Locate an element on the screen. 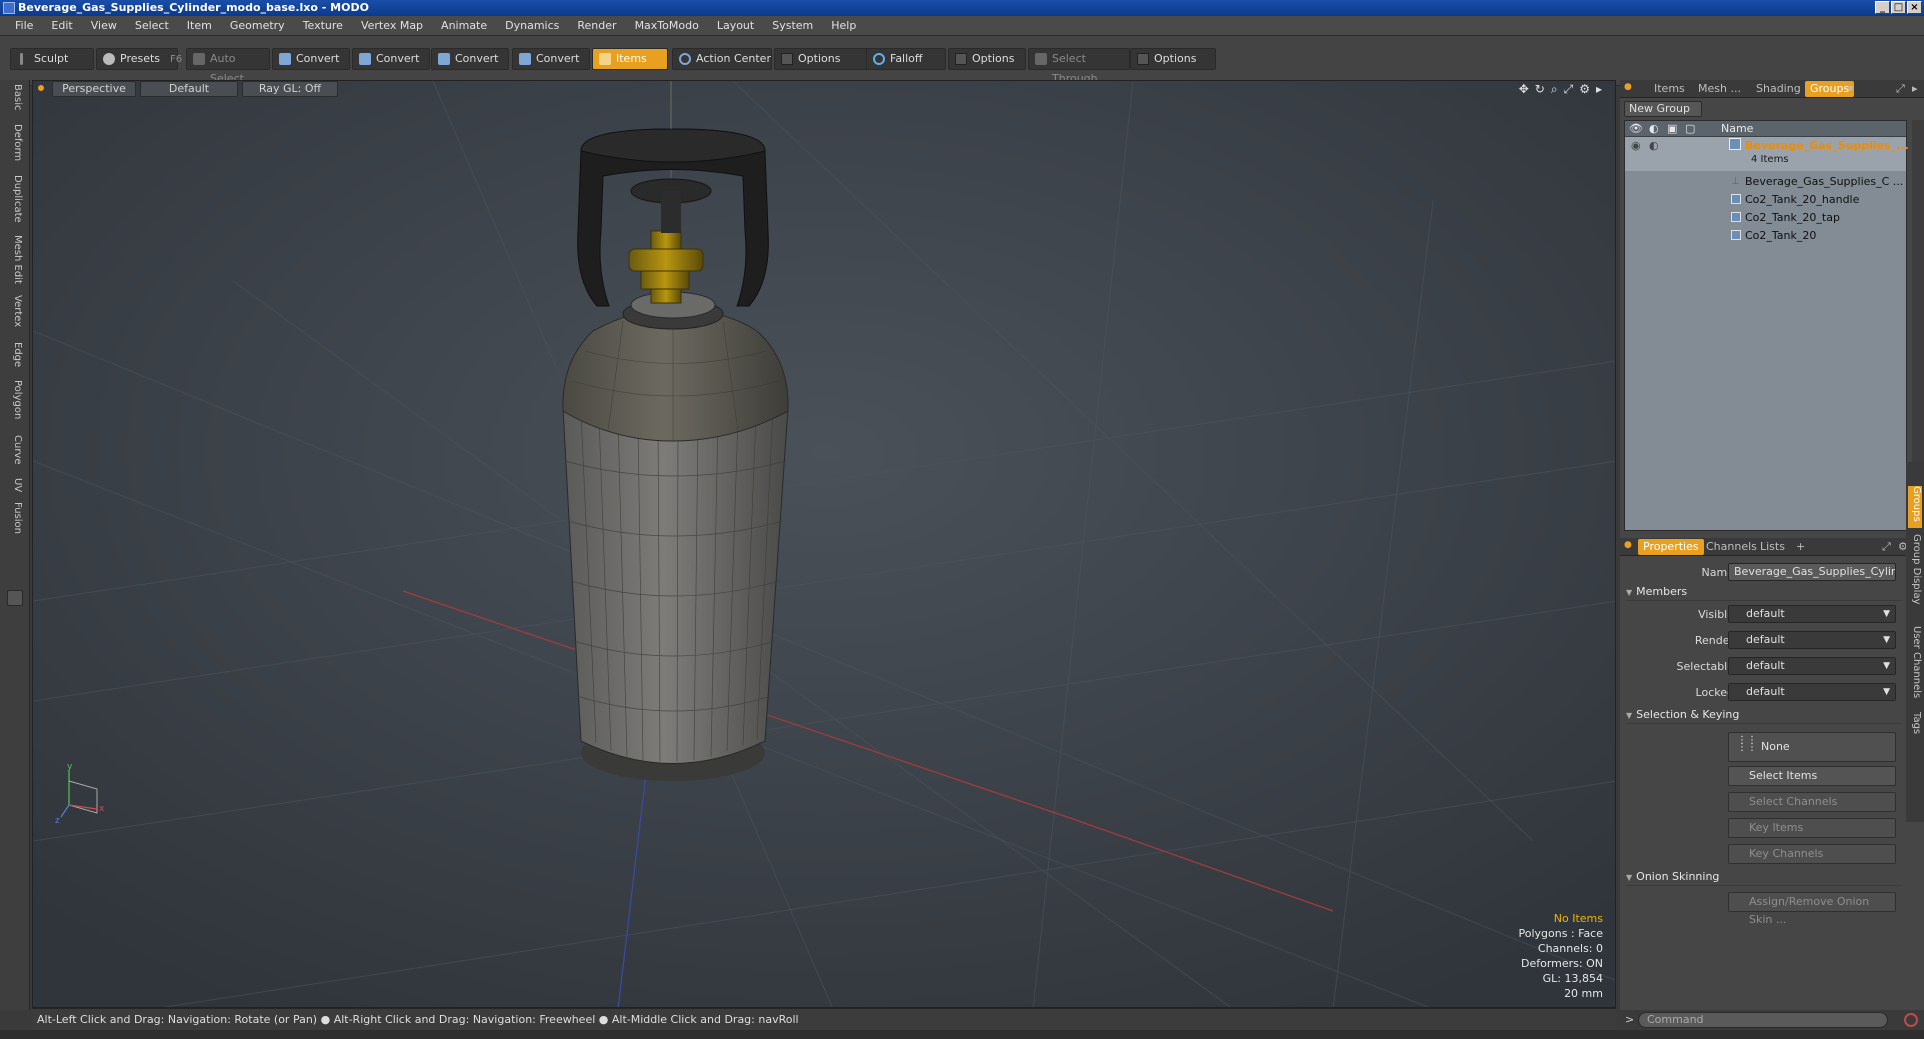 This screenshot has width=1924, height=1039. close-button: × is located at coordinates (1914, 7).